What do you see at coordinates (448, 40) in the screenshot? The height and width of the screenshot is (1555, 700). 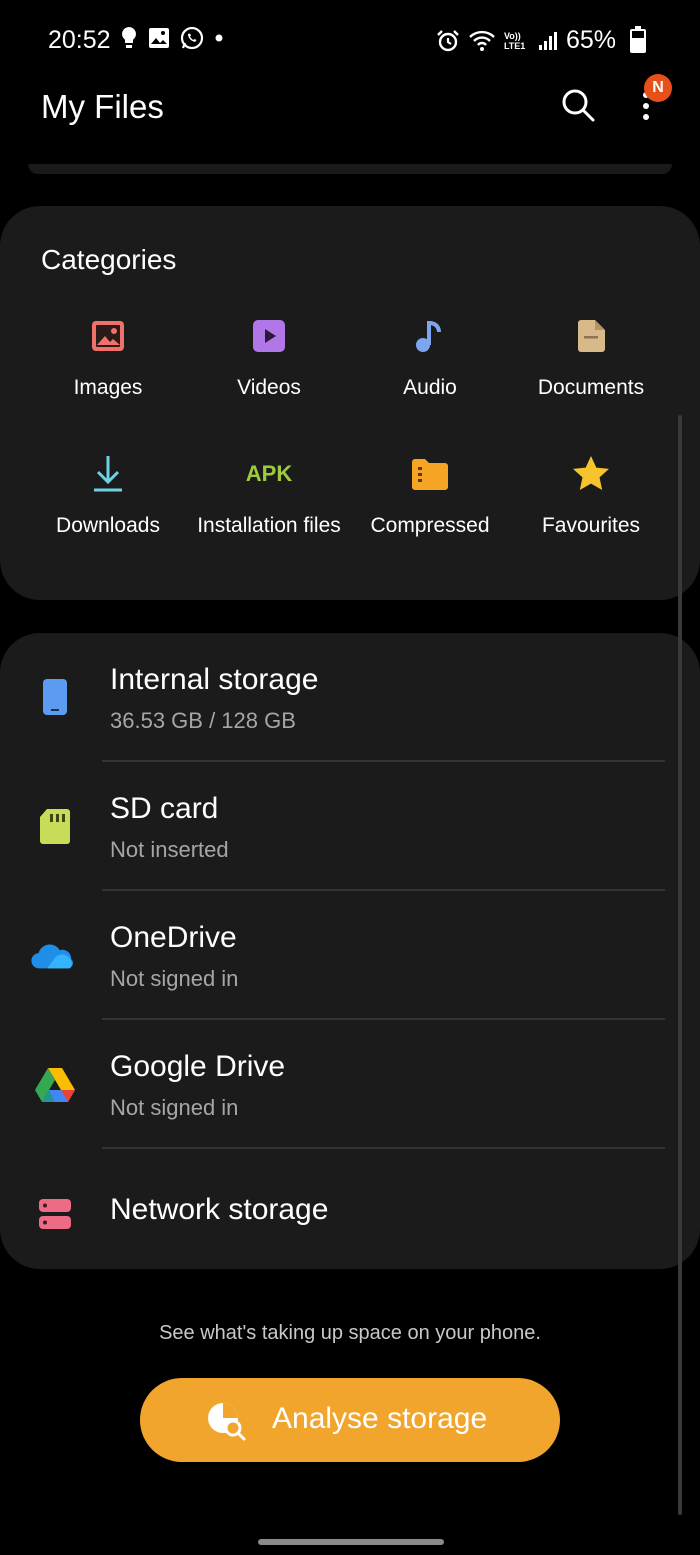 I see `alarm-icon` at bounding box center [448, 40].